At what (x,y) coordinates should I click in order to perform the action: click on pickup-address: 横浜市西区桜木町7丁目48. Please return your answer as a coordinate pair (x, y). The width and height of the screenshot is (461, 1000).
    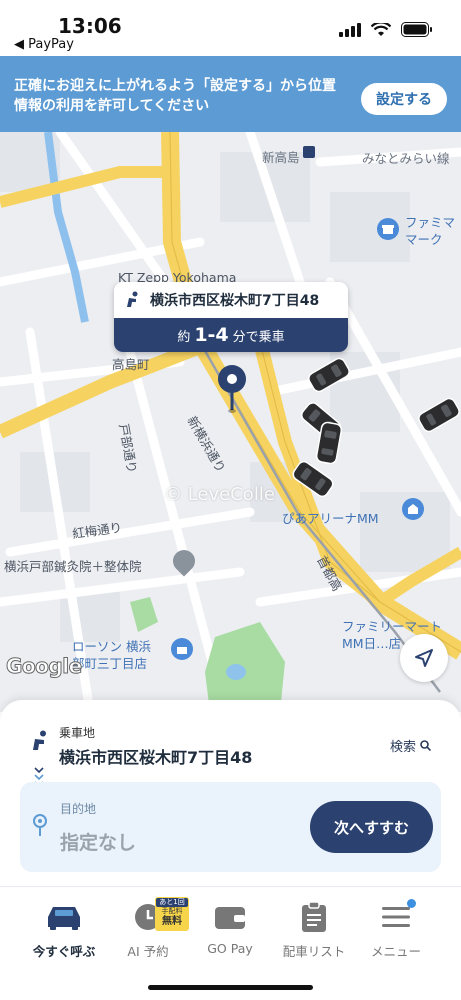
    Looking at the image, I should click on (155, 756).